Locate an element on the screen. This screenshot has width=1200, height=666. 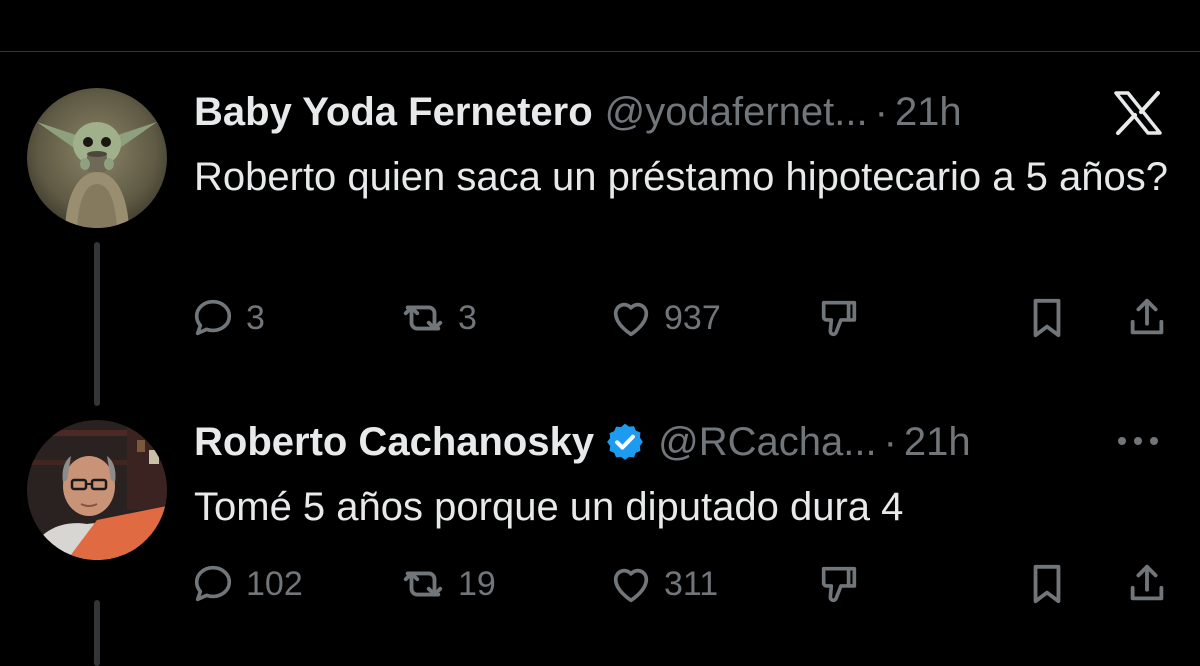
thread-connector-line-bottom is located at coordinates (97, 633).